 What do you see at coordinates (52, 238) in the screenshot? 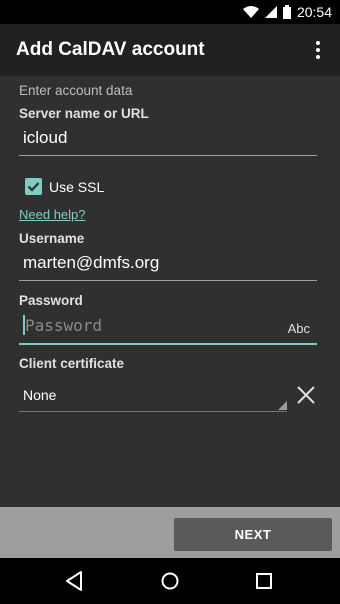
I see `username-label: Username` at bounding box center [52, 238].